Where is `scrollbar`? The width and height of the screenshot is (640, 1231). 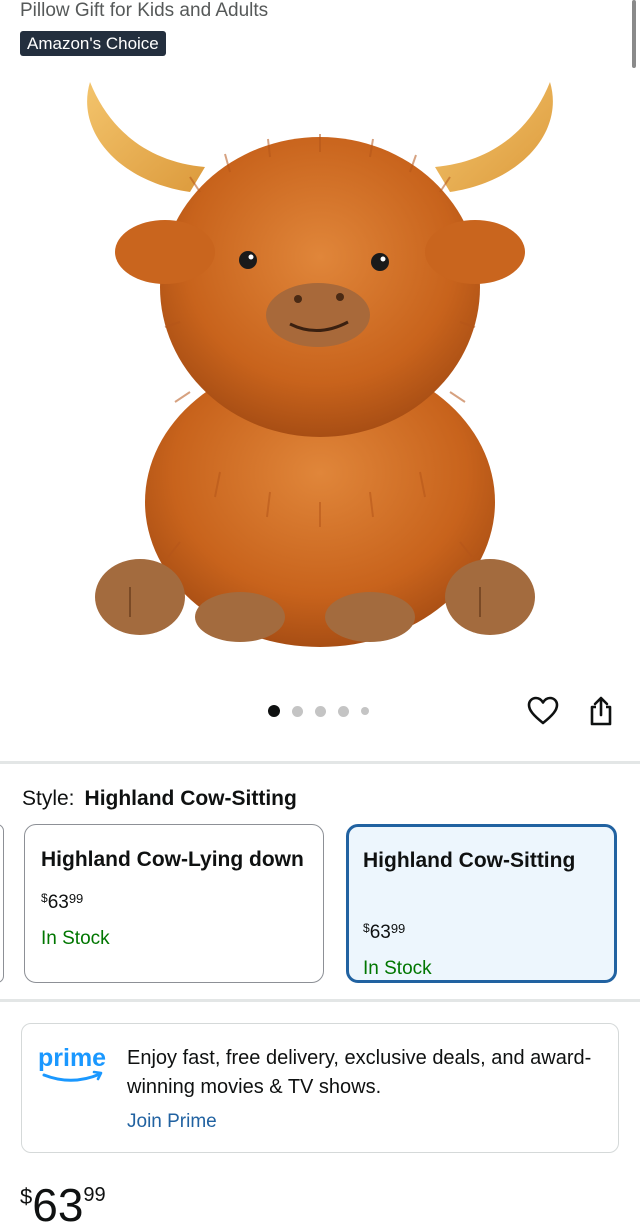
scrollbar is located at coordinates (634, 34).